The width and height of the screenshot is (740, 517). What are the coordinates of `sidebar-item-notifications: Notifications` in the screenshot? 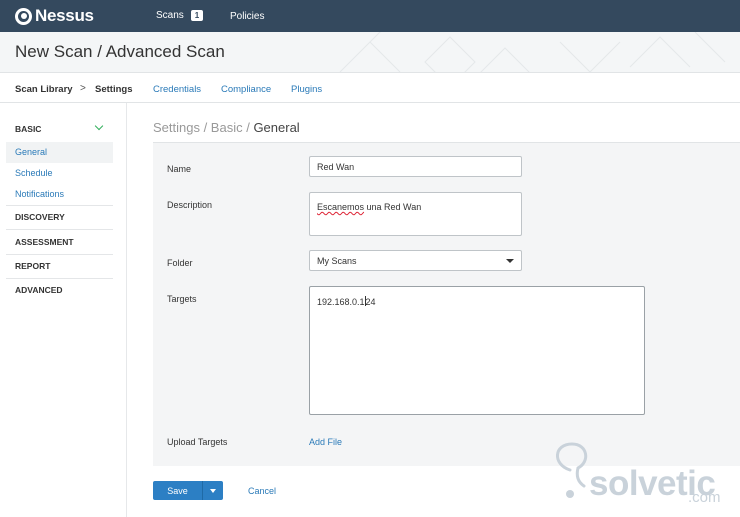 It's located at (39, 194).